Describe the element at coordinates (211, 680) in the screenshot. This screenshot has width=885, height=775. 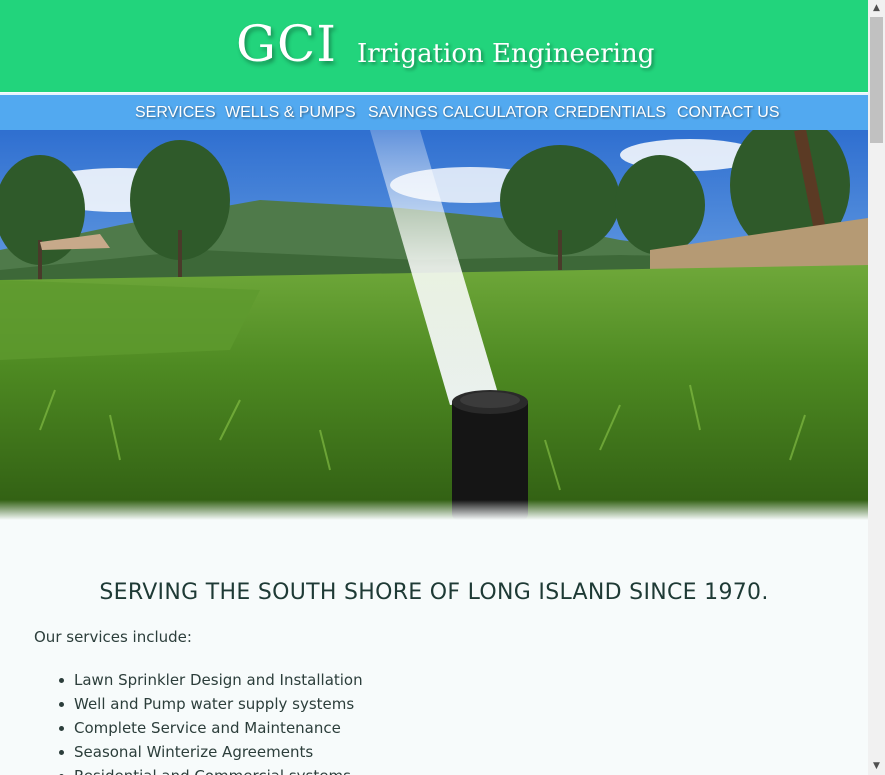
I see `service-item: Lawn Sprinkler Design and Installation` at that location.